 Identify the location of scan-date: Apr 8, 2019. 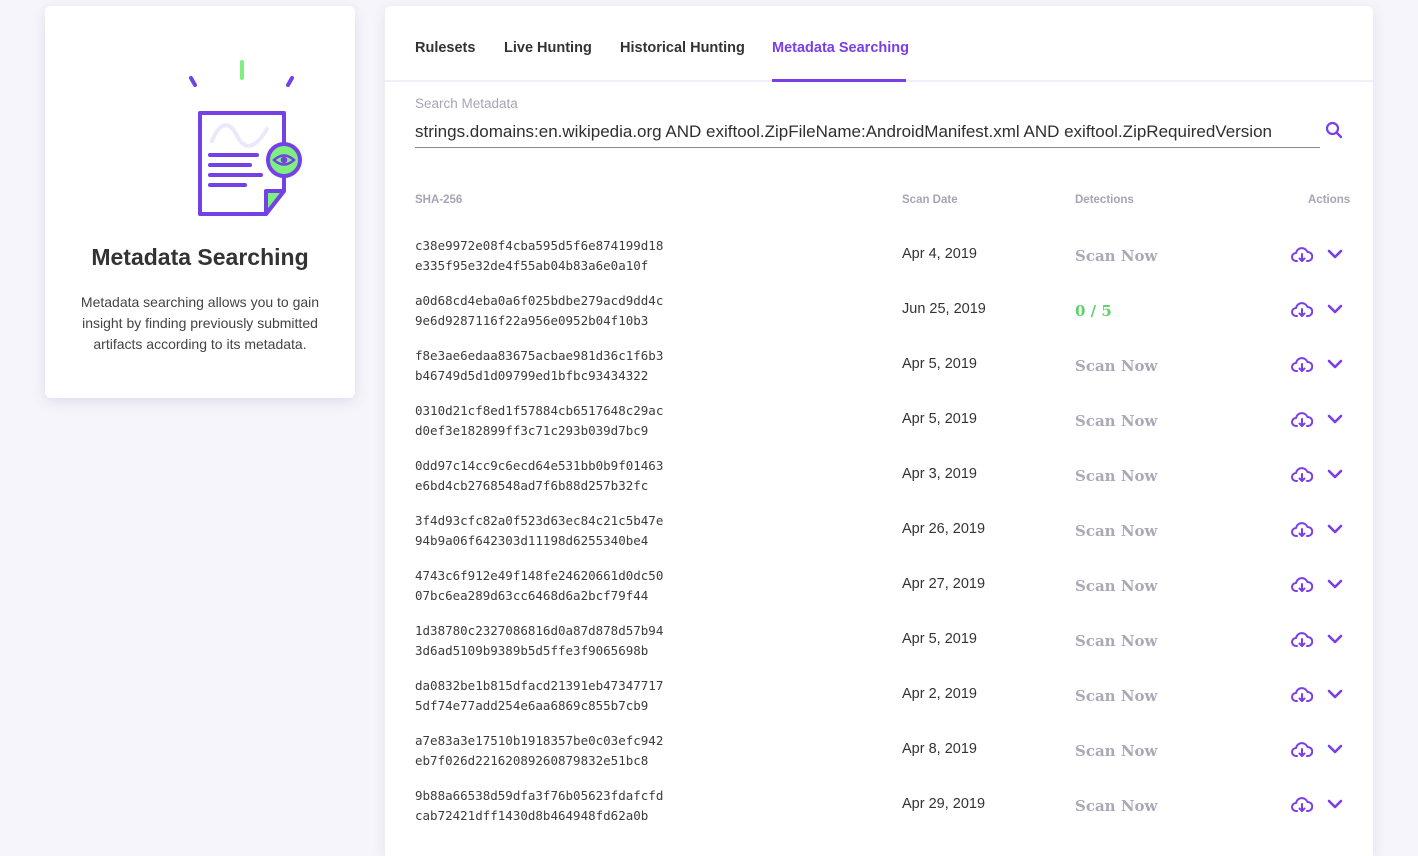
(939, 749).